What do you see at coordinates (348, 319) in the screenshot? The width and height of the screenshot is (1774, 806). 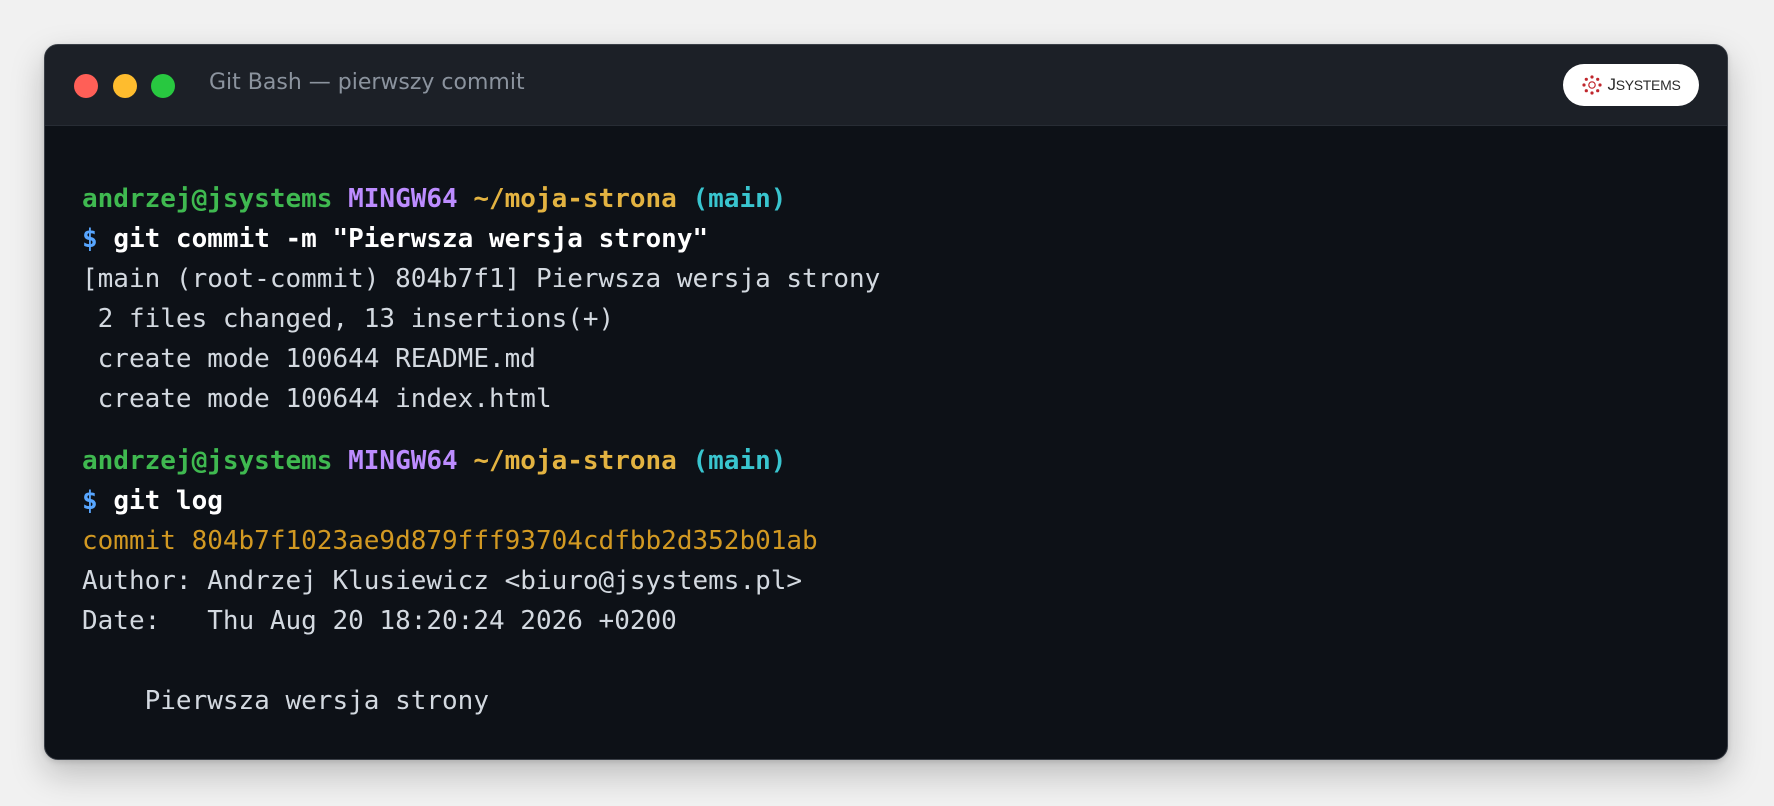 I see `output-line: 2 files changed, 13 insertions(+)` at bounding box center [348, 319].